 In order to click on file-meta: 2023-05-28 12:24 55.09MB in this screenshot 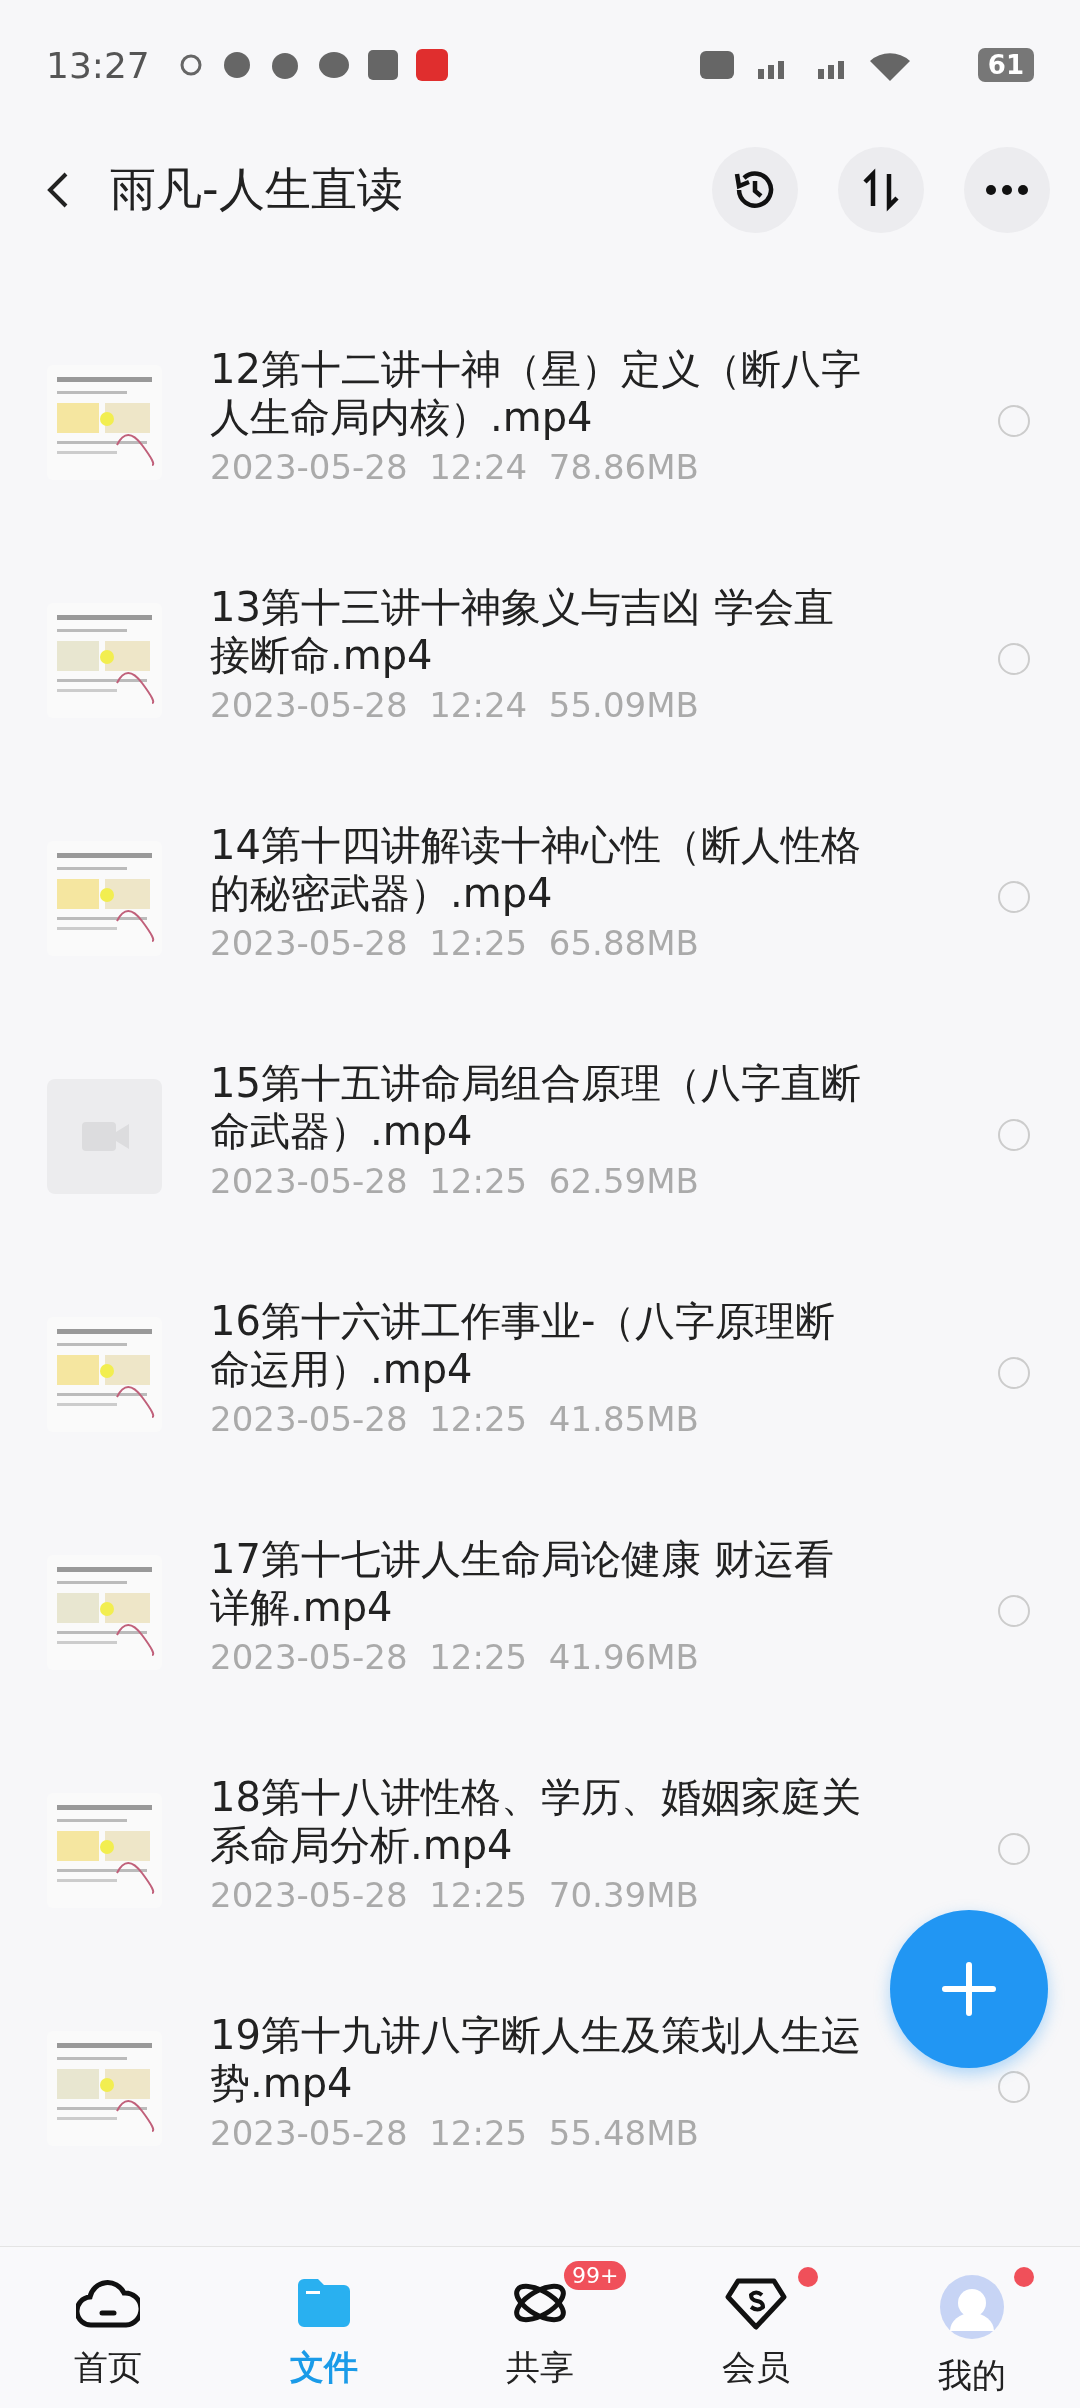, I will do `click(454, 705)`.